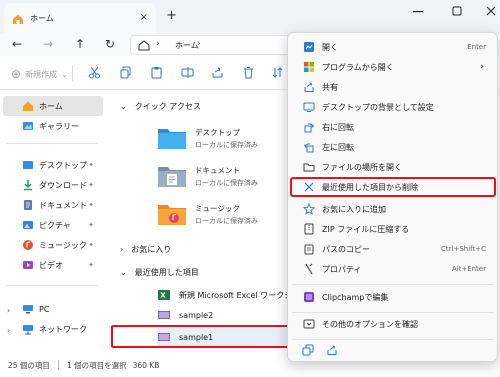  What do you see at coordinates (308, 269) in the screenshot?
I see `properties-icon` at bounding box center [308, 269].